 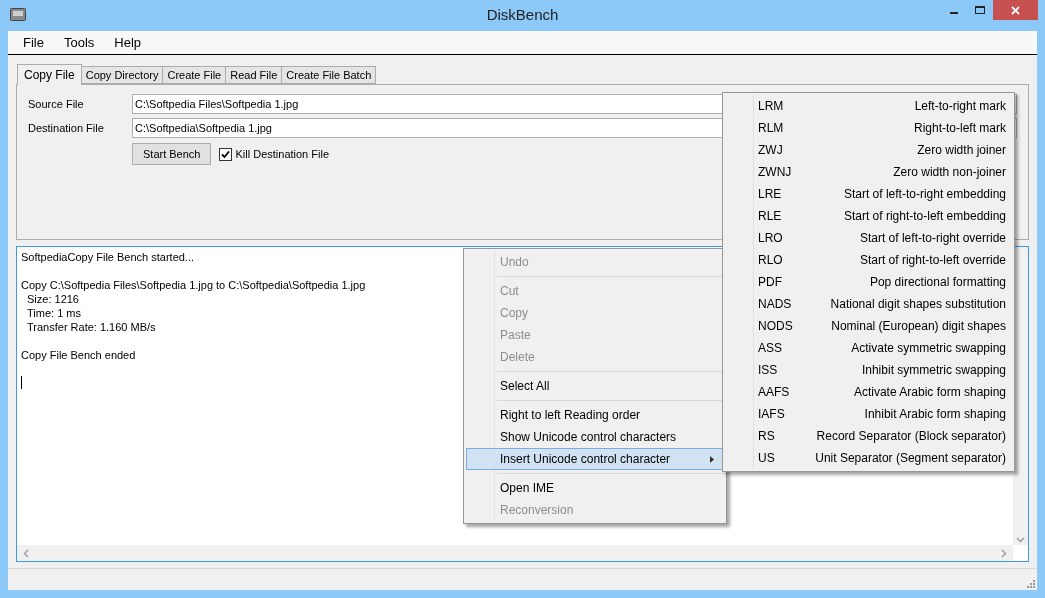 What do you see at coordinates (193, 285) in the screenshot?
I see `log-line: Copy C:\Softpedia Files\Softpedia 1.jpg to C:\Softpedia\Softpedia 1.jpg` at bounding box center [193, 285].